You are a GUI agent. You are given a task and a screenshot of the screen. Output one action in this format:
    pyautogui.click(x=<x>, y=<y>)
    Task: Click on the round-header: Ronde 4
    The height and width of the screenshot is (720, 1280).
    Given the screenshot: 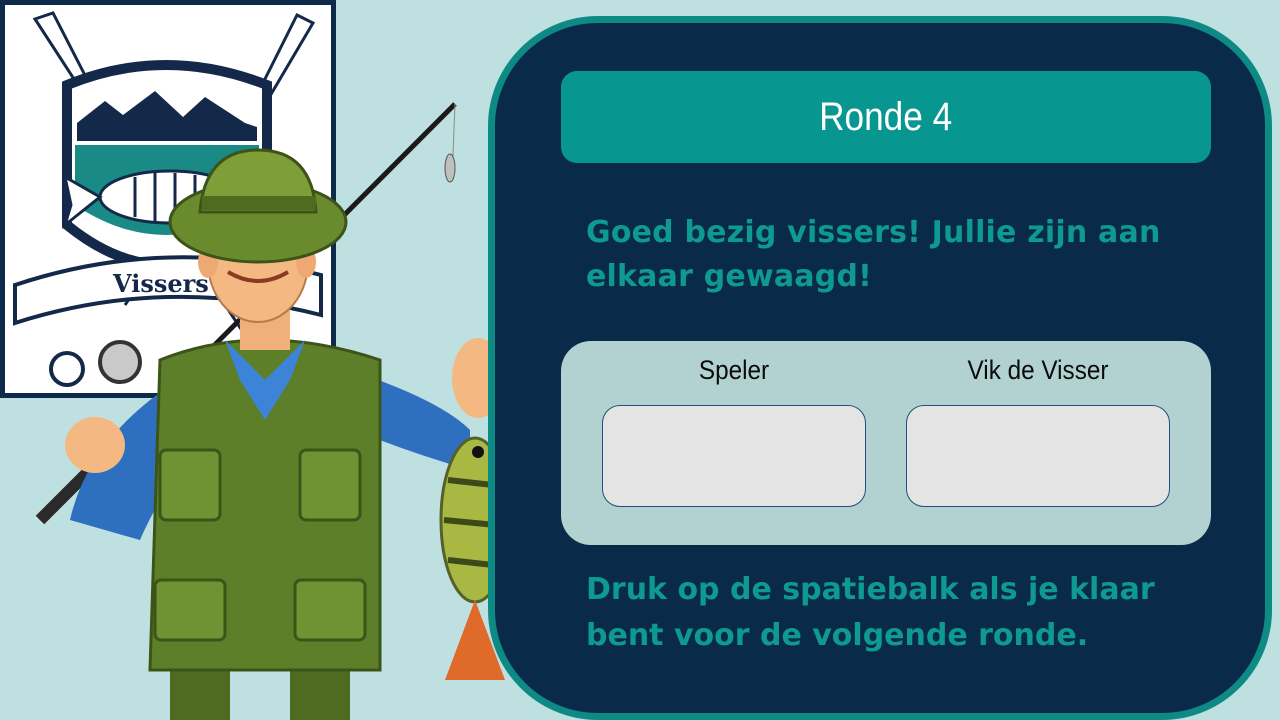 What is the action you would take?
    pyautogui.click(x=886, y=117)
    